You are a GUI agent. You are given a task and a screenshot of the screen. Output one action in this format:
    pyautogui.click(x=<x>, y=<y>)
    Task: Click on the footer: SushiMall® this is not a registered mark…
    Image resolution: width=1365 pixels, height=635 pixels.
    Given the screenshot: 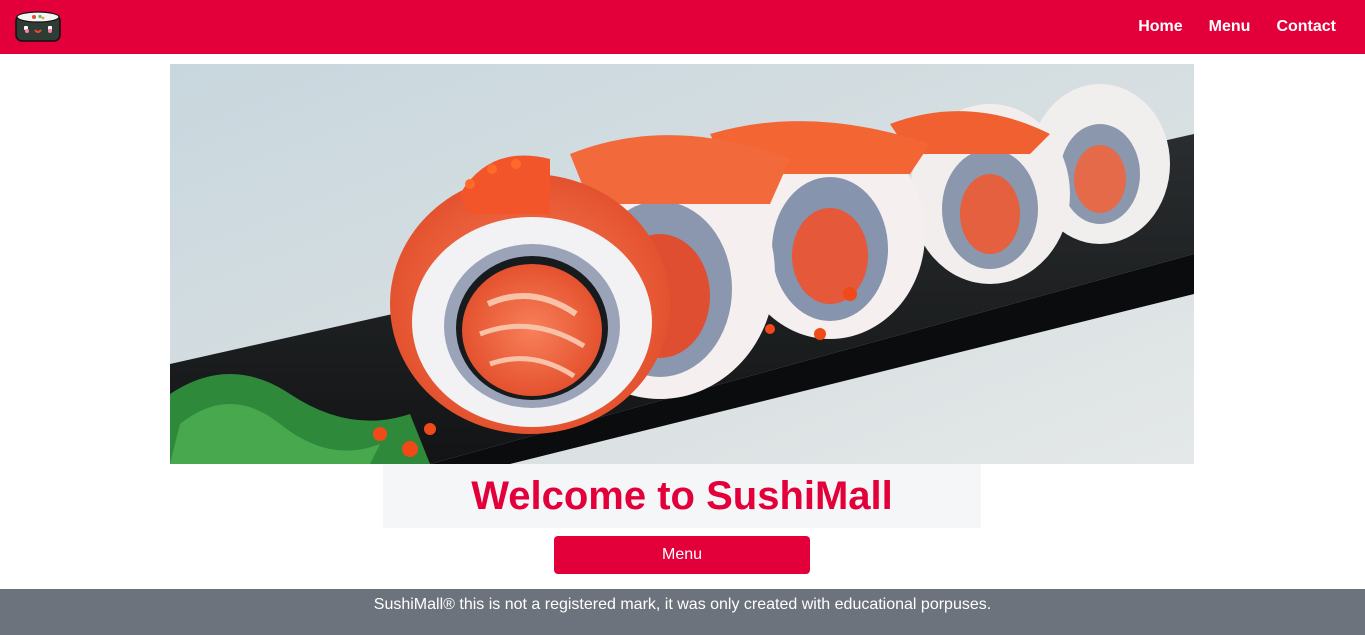 What is the action you would take?
    pyautogui.click(x=682, y=612)
    